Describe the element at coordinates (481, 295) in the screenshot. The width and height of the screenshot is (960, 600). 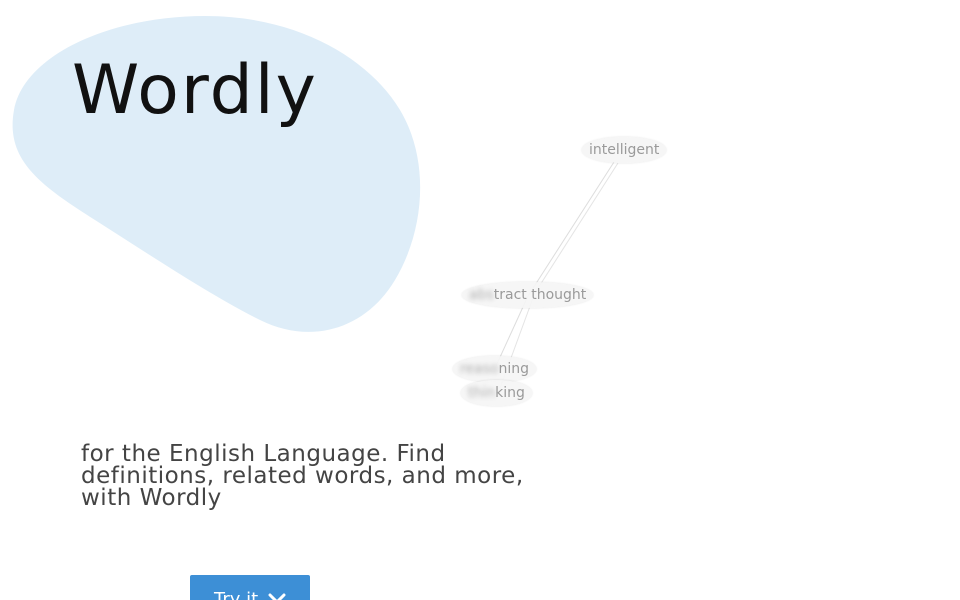
I see `graph-node-label-blurred: abs` at that location.